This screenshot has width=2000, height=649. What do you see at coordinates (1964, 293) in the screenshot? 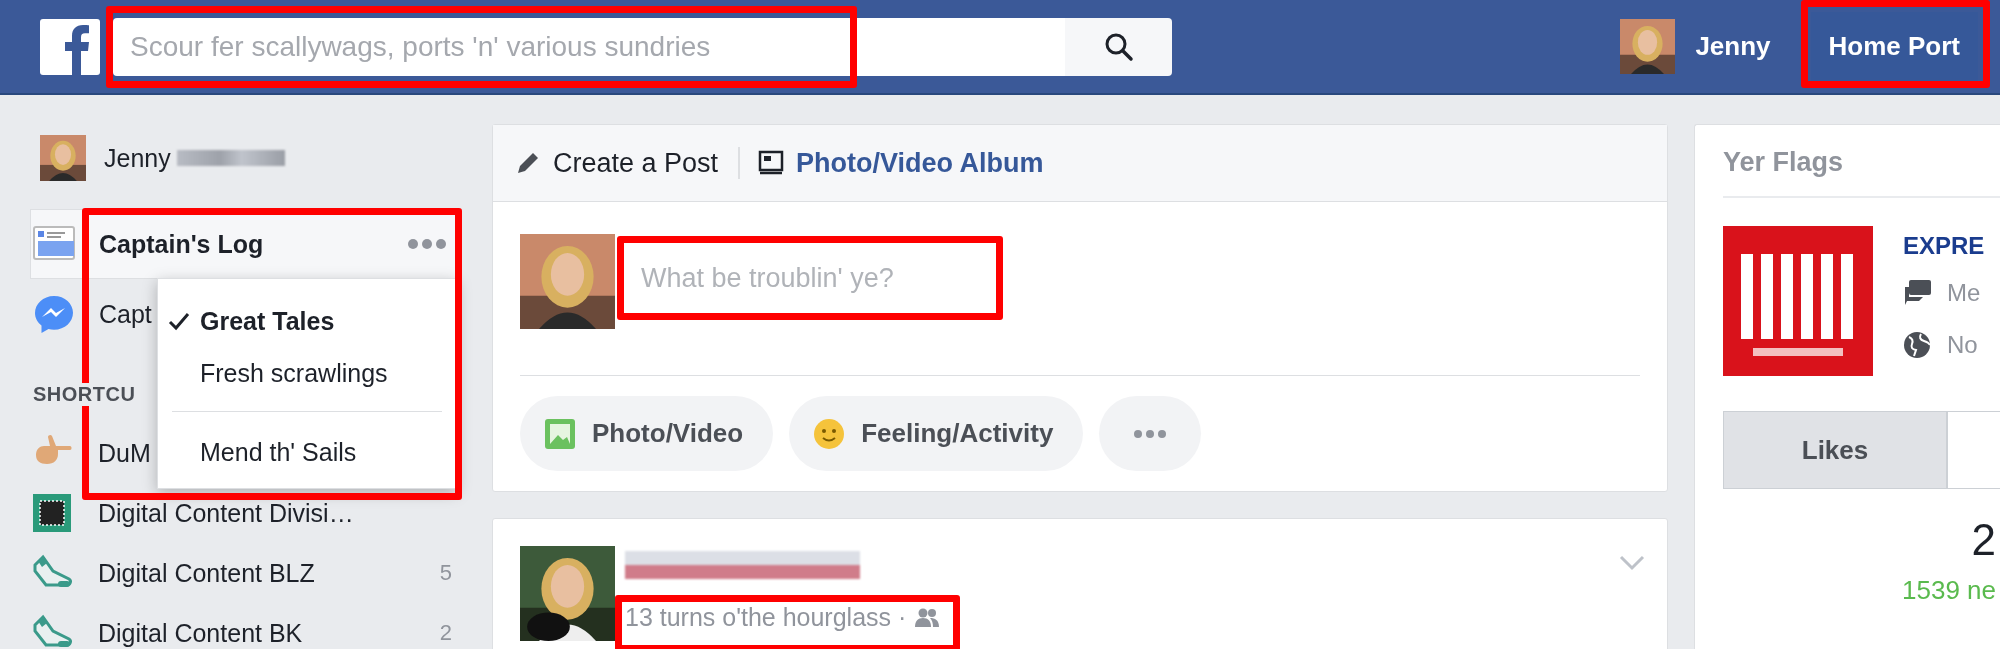
I see `page-stat: Me` at bounding box center [1964, 293].